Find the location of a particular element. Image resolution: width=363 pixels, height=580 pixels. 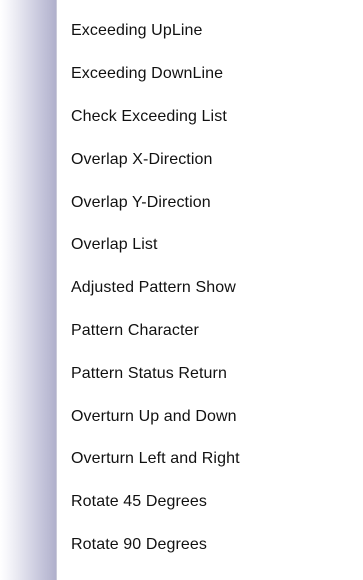

menu-item-overturn-up-and-down: Overturn Up and Down is located at coordinates (181, 416).